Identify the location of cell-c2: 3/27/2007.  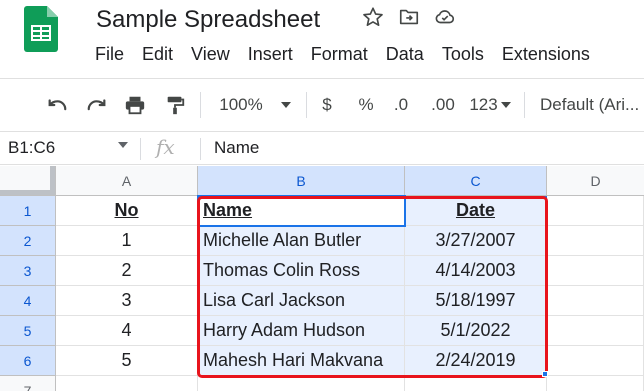
(476, 241).